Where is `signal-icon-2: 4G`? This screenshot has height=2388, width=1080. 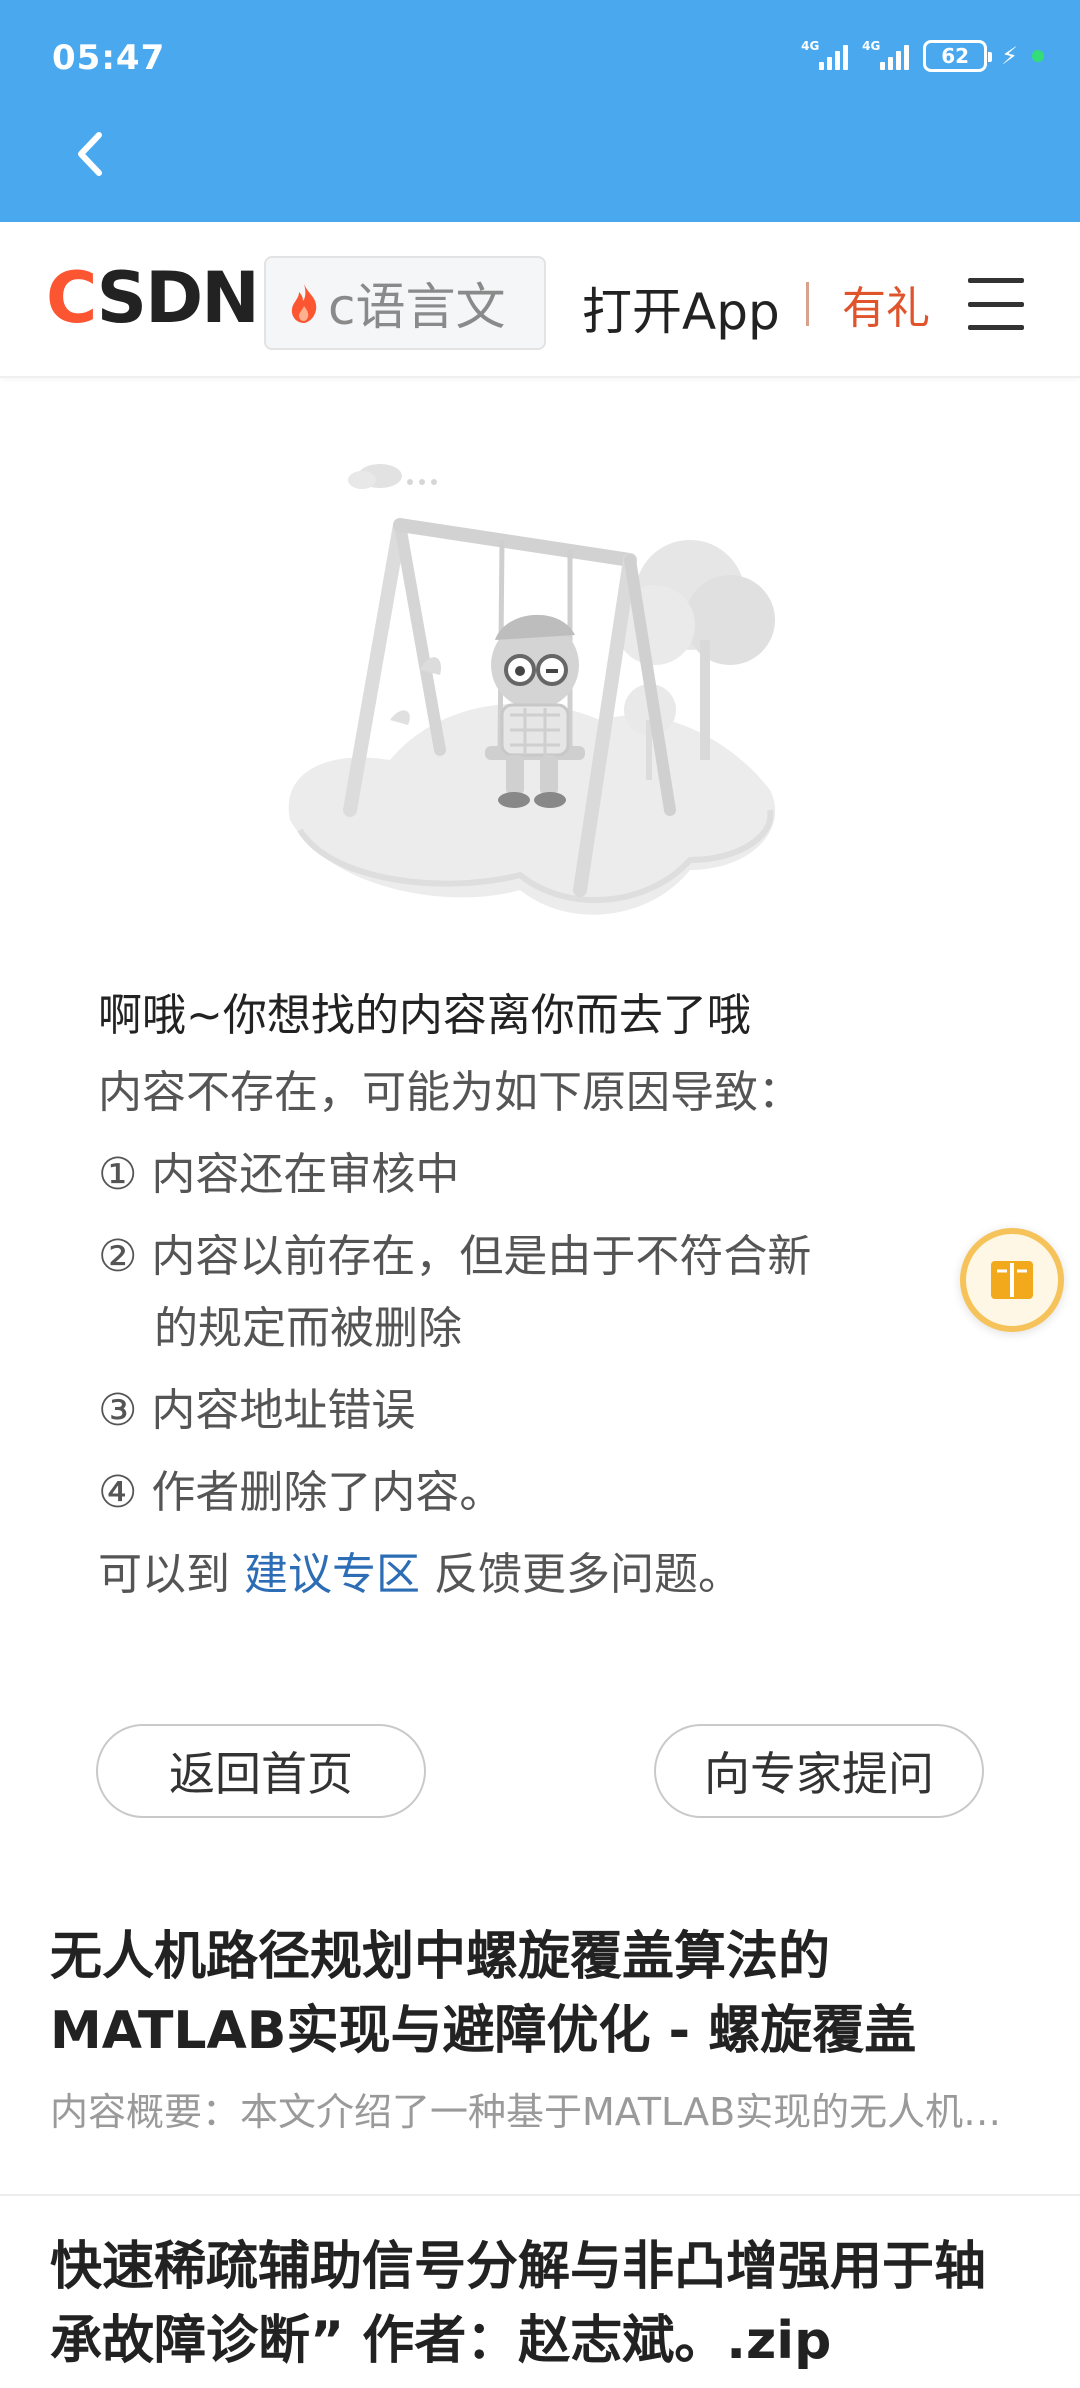 signal-icon-2: 4G is located at coordinates (886, 54).